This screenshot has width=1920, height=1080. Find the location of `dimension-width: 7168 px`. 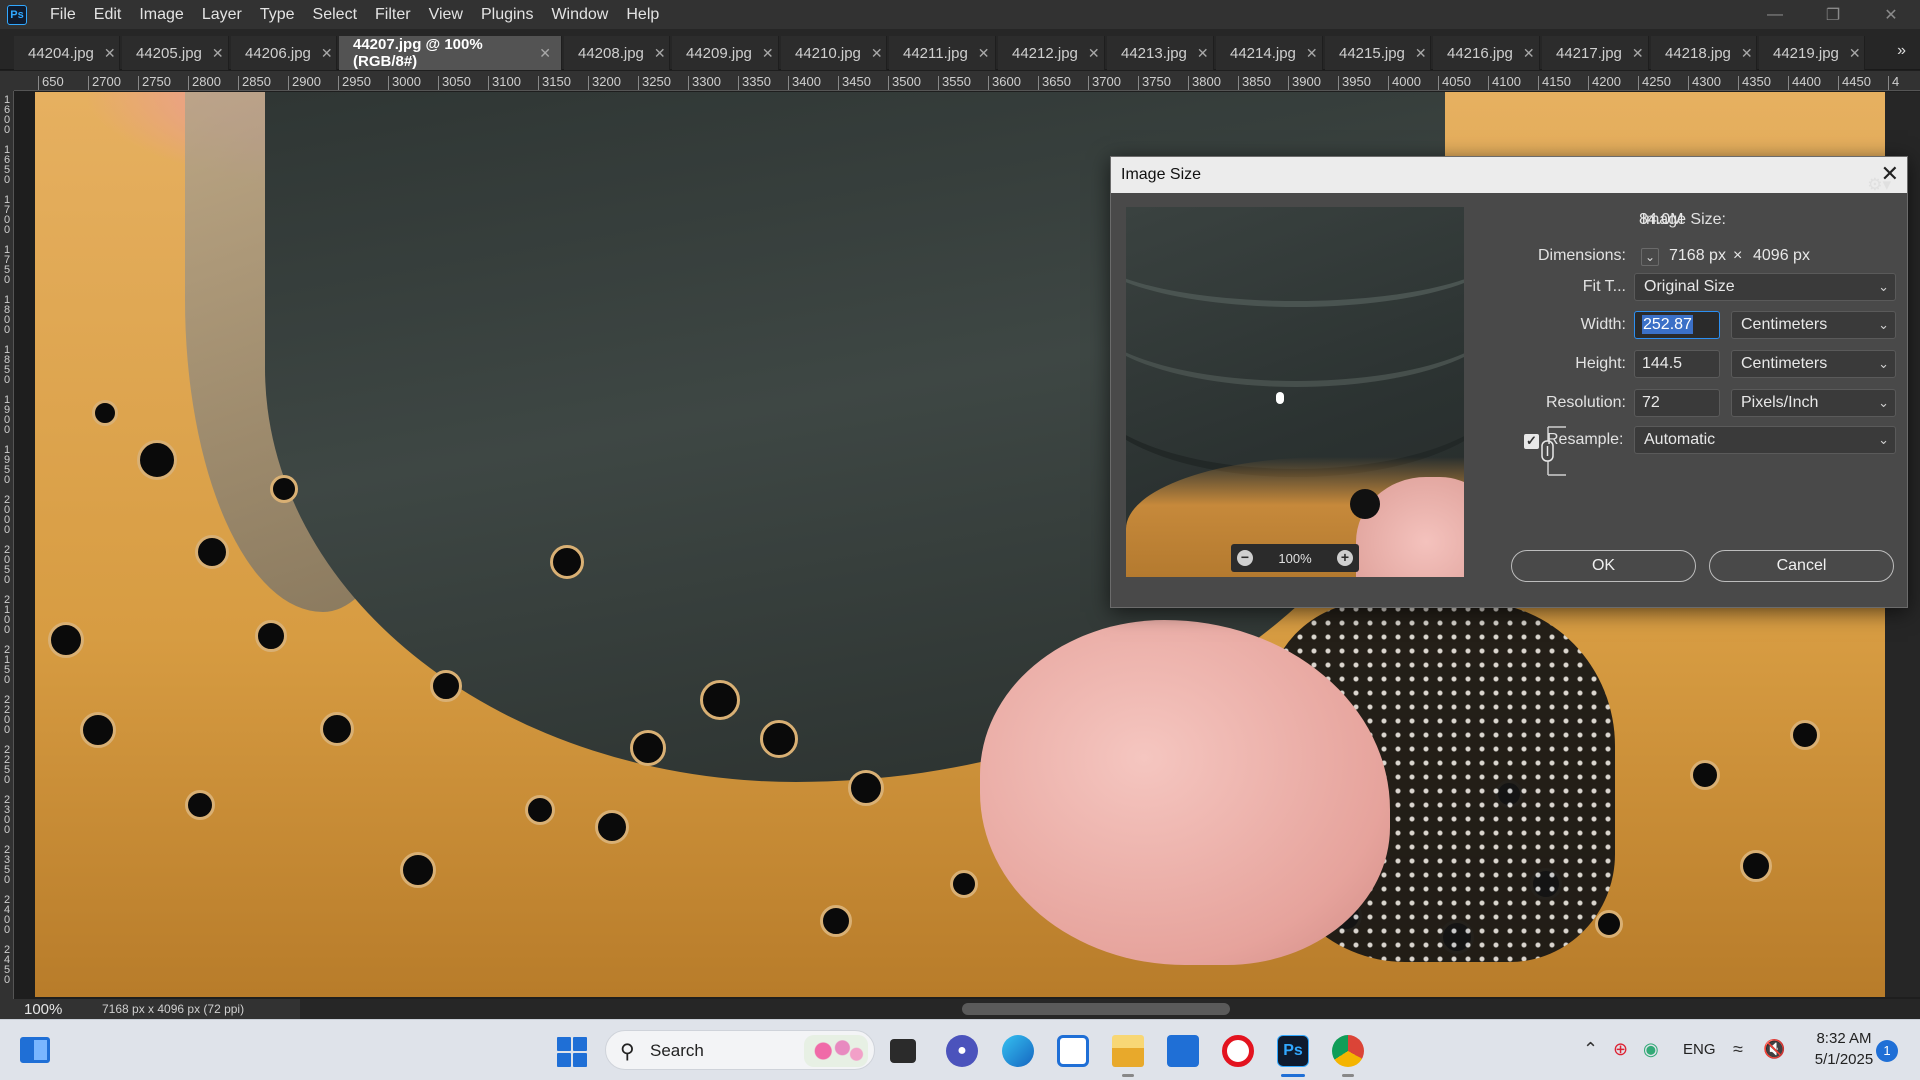

dimension-width: 7168 px is located at coordinates (1697, 255).